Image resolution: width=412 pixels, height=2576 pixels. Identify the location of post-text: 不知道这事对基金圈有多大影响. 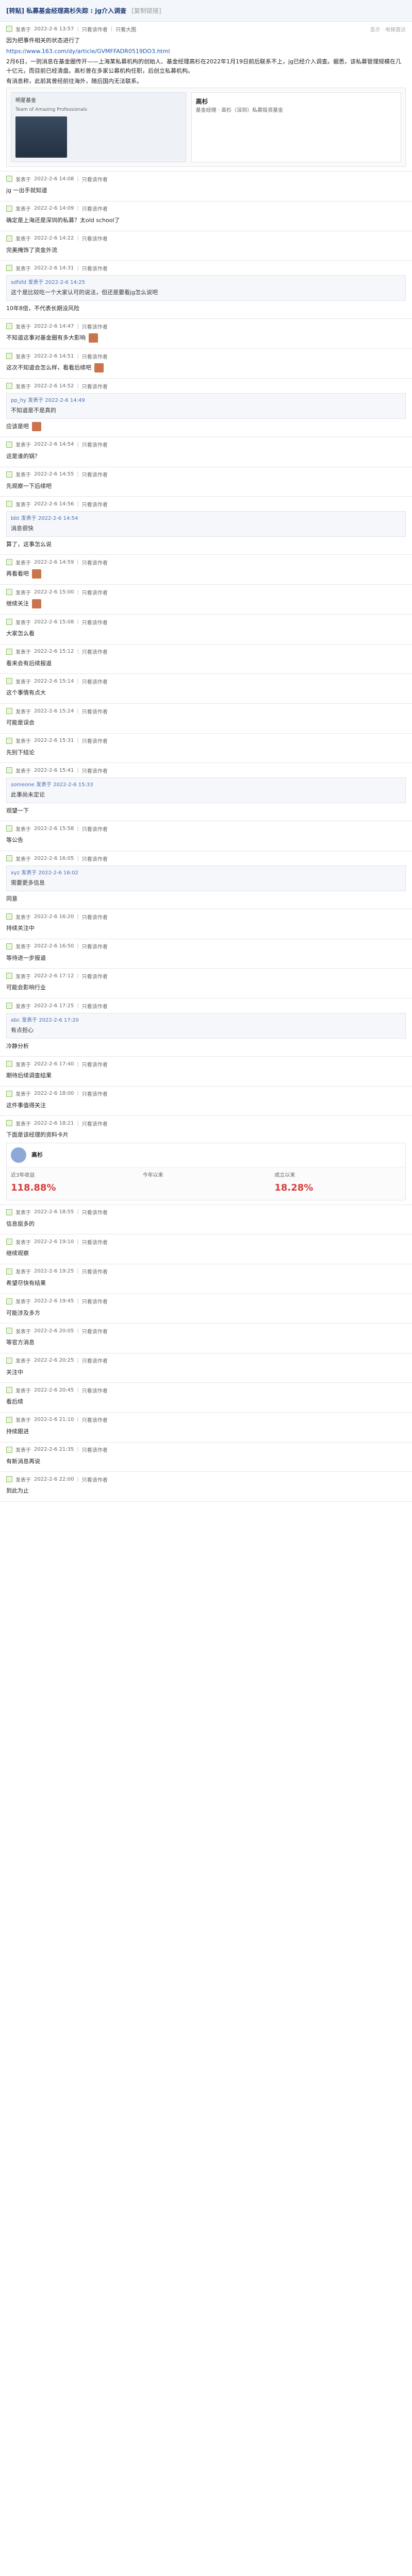
(46, 338).